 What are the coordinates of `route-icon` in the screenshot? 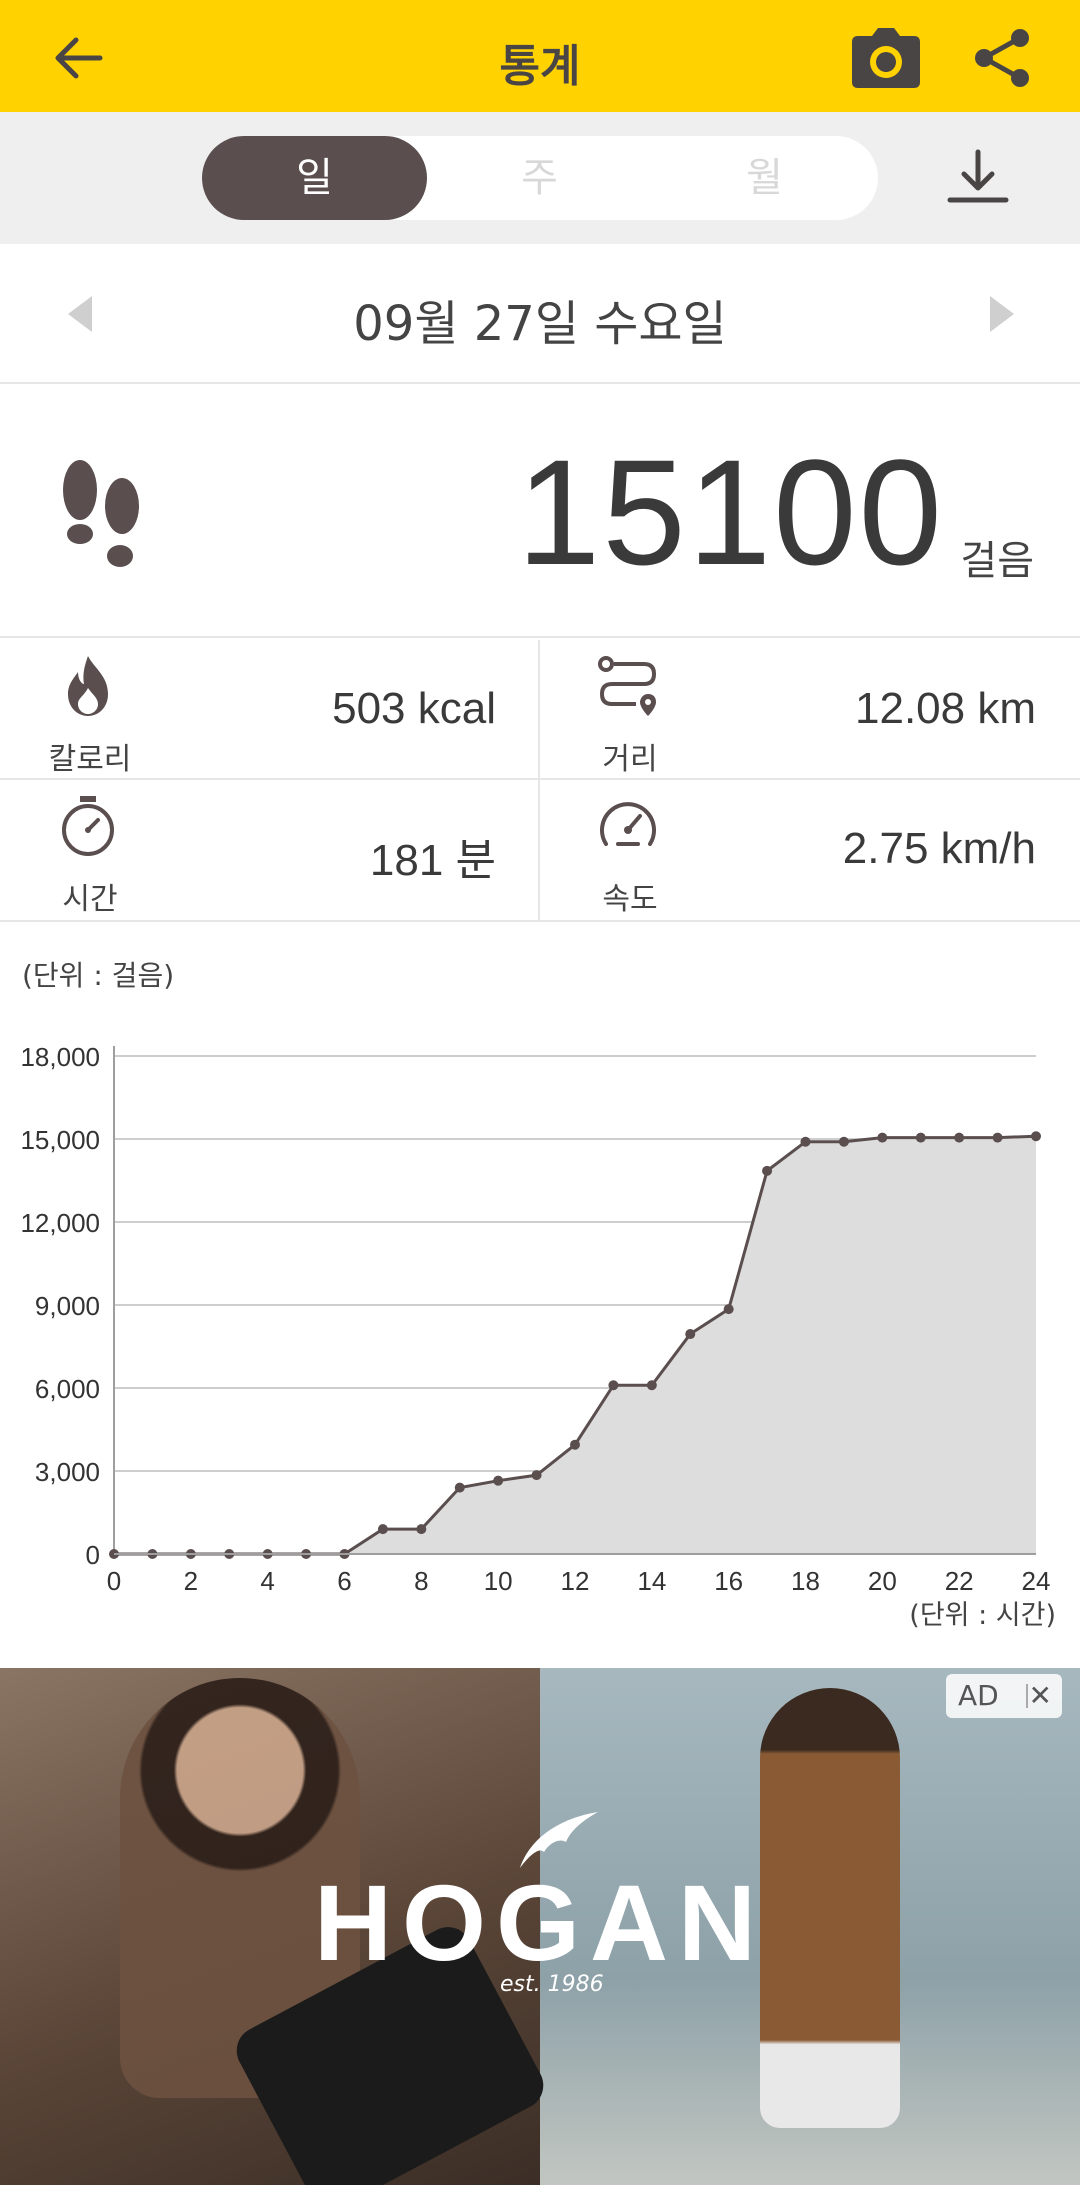 It's located at (627, 686).